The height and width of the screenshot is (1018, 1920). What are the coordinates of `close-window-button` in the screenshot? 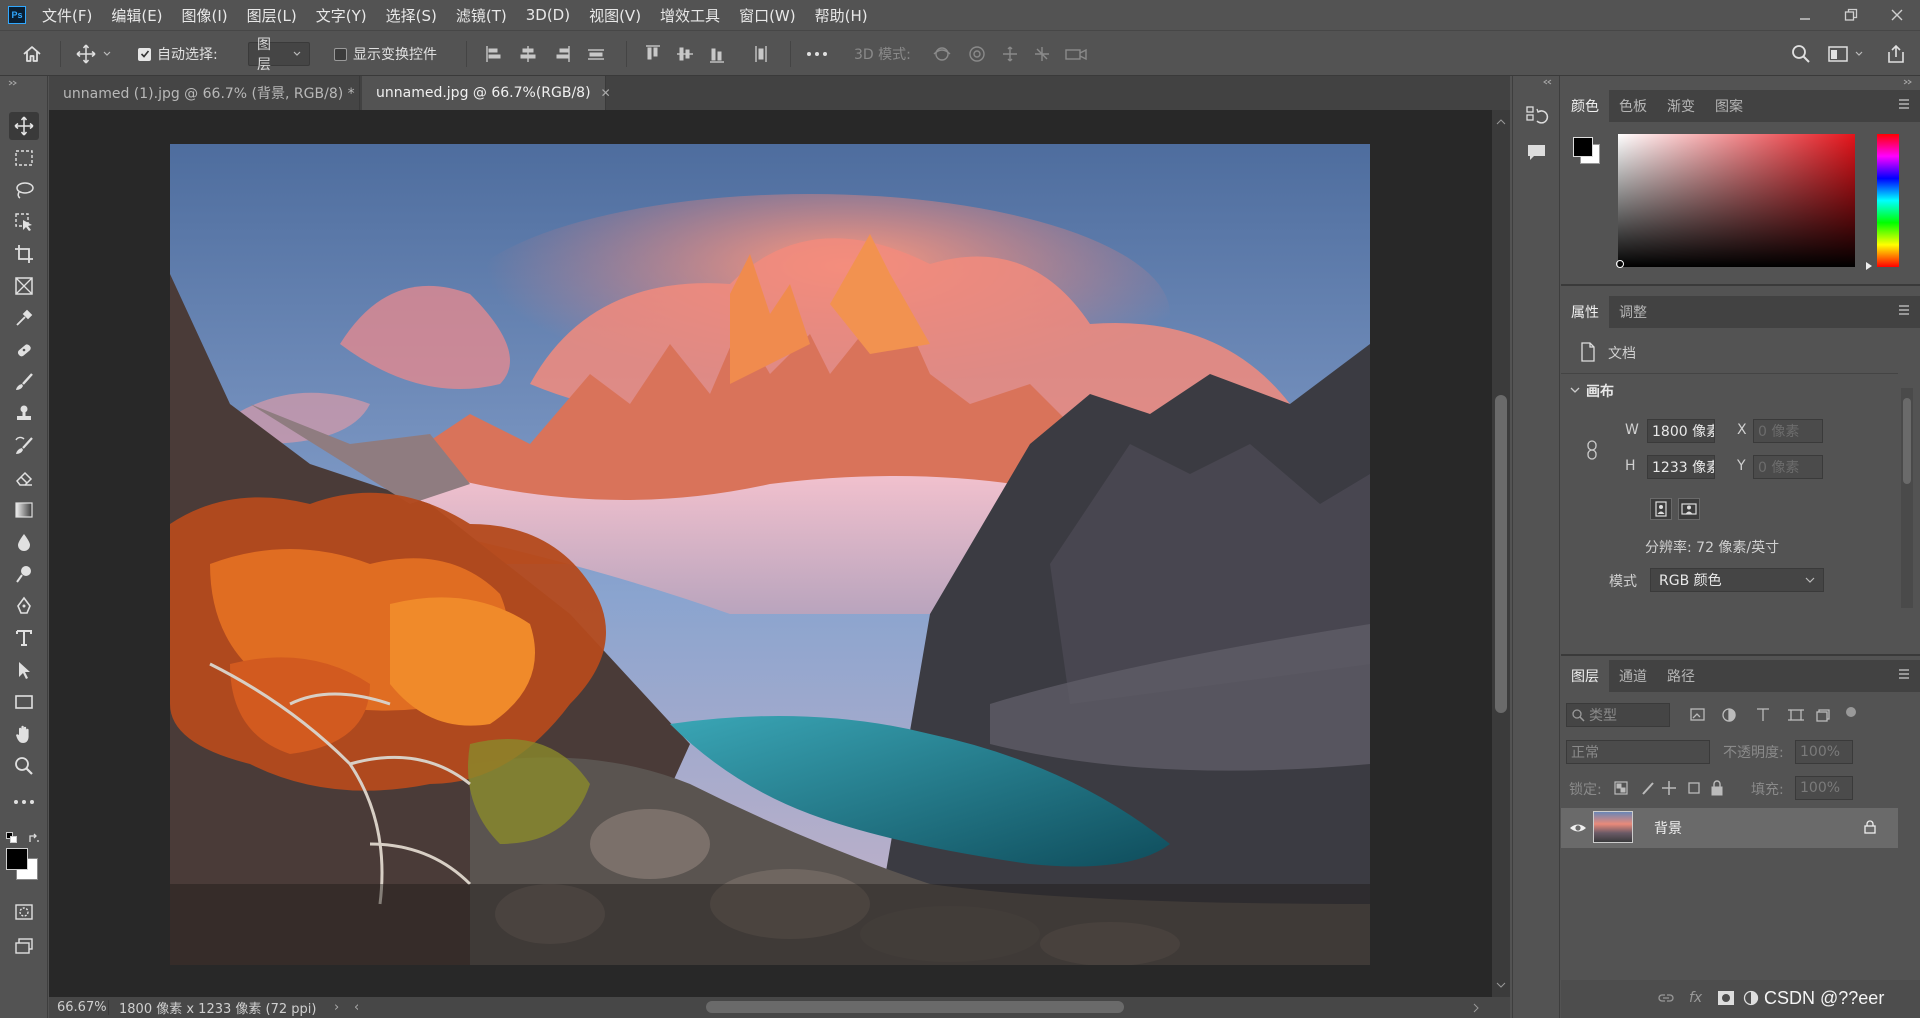 It's located at (1897, 15).